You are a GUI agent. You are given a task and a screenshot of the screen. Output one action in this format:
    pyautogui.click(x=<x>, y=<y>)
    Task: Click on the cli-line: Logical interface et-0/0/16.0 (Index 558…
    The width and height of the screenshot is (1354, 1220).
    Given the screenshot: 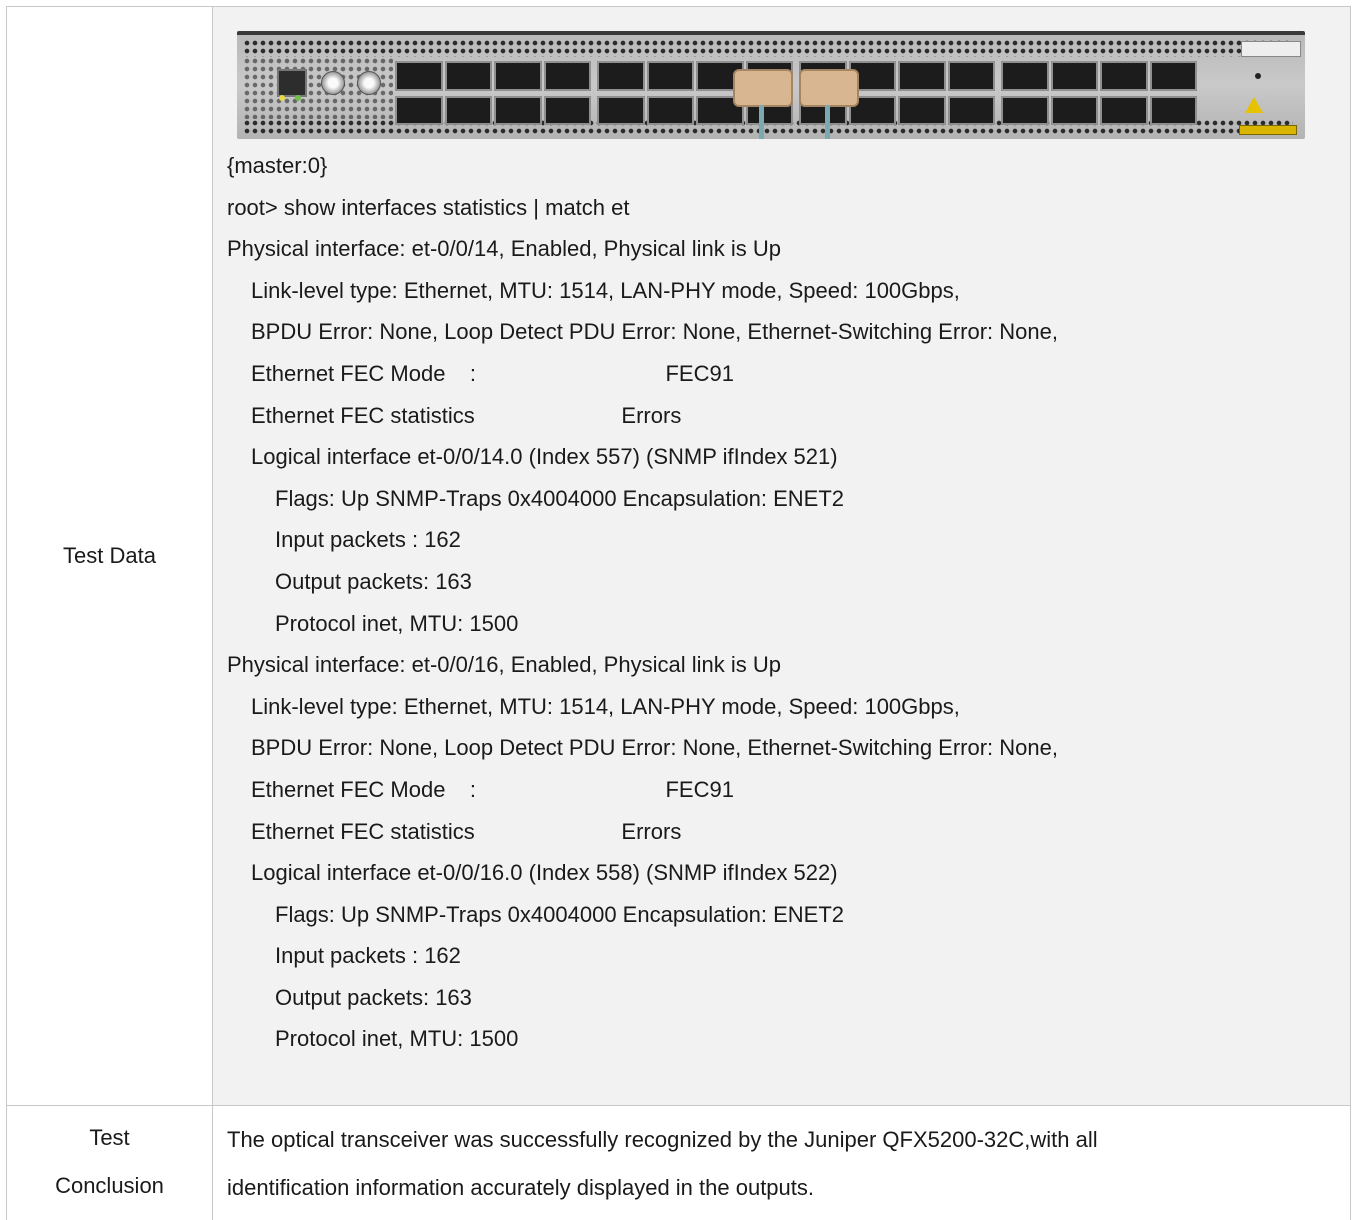 What is the action you would take?
    pyautogui.click(x=544, y=873)
    